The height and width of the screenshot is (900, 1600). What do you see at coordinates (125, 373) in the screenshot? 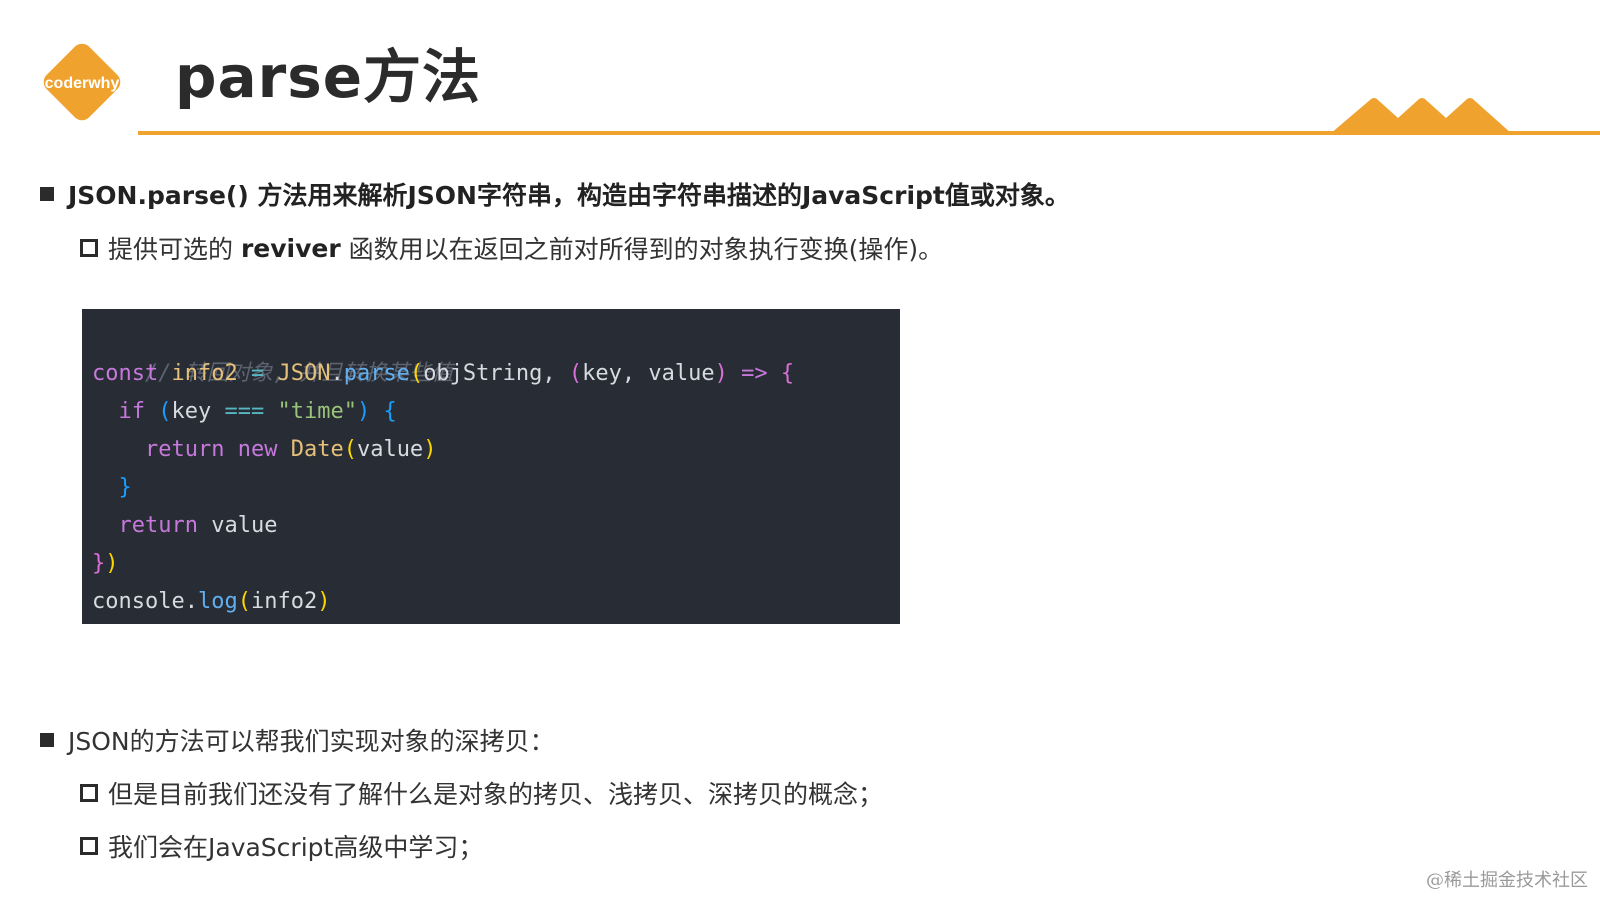
I see `code-token: const` at bounding box center [125, 373].